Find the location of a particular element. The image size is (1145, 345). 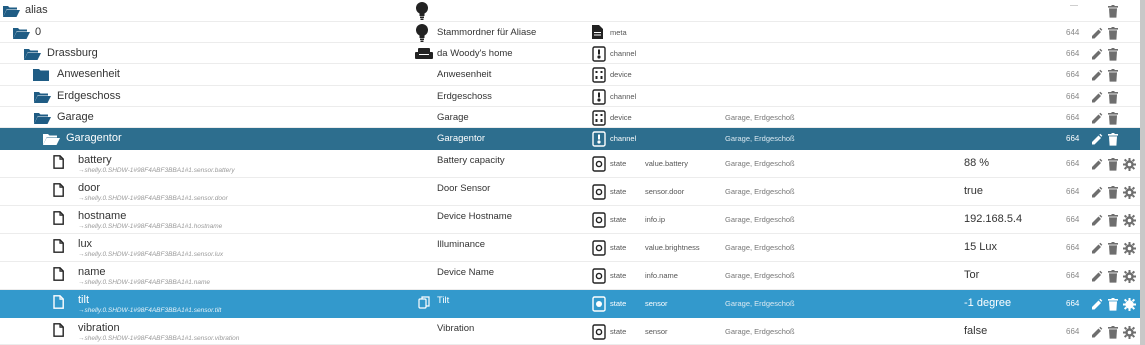

tree-row-garage: Garage Garage device Garage, Erdgeschoß 664 is located at coordinates (570, 117).